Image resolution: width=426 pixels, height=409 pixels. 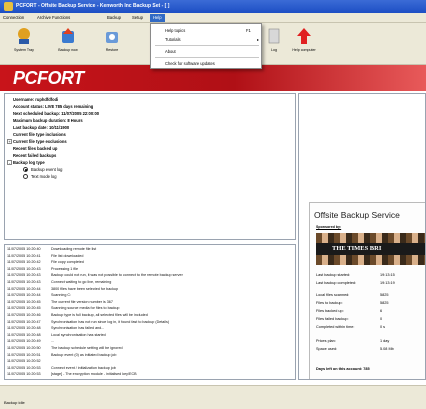 What do you see at coordinates (82, 301) in the screenshot?
I see `log-message: The current file version number is 367` at bounding box center [82, 301].